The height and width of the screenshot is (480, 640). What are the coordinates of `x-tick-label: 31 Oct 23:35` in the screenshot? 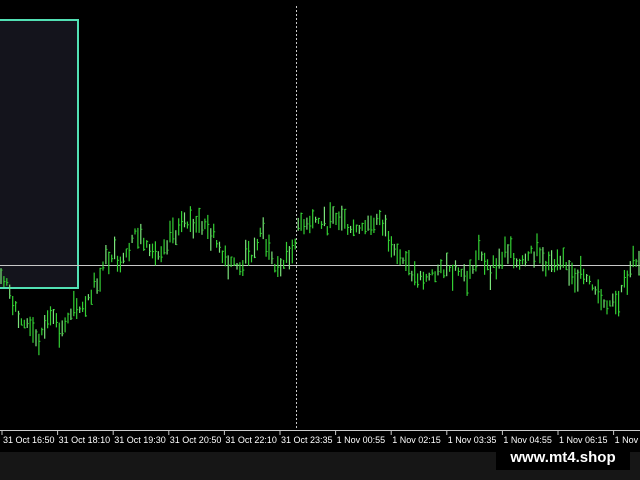 It's located at (307, 440).